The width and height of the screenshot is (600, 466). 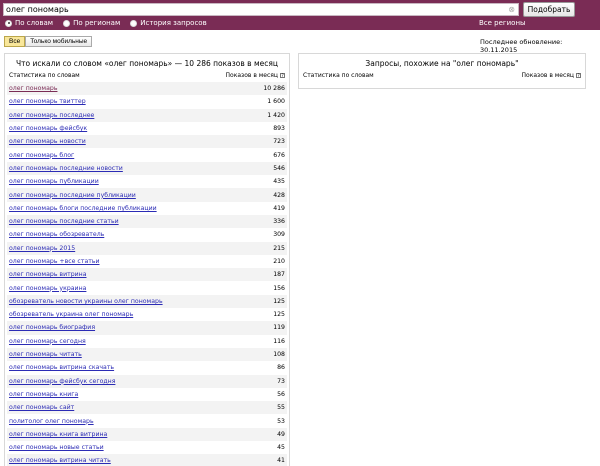 I want to click on shows-count: 73, so click(x=281, y=381).